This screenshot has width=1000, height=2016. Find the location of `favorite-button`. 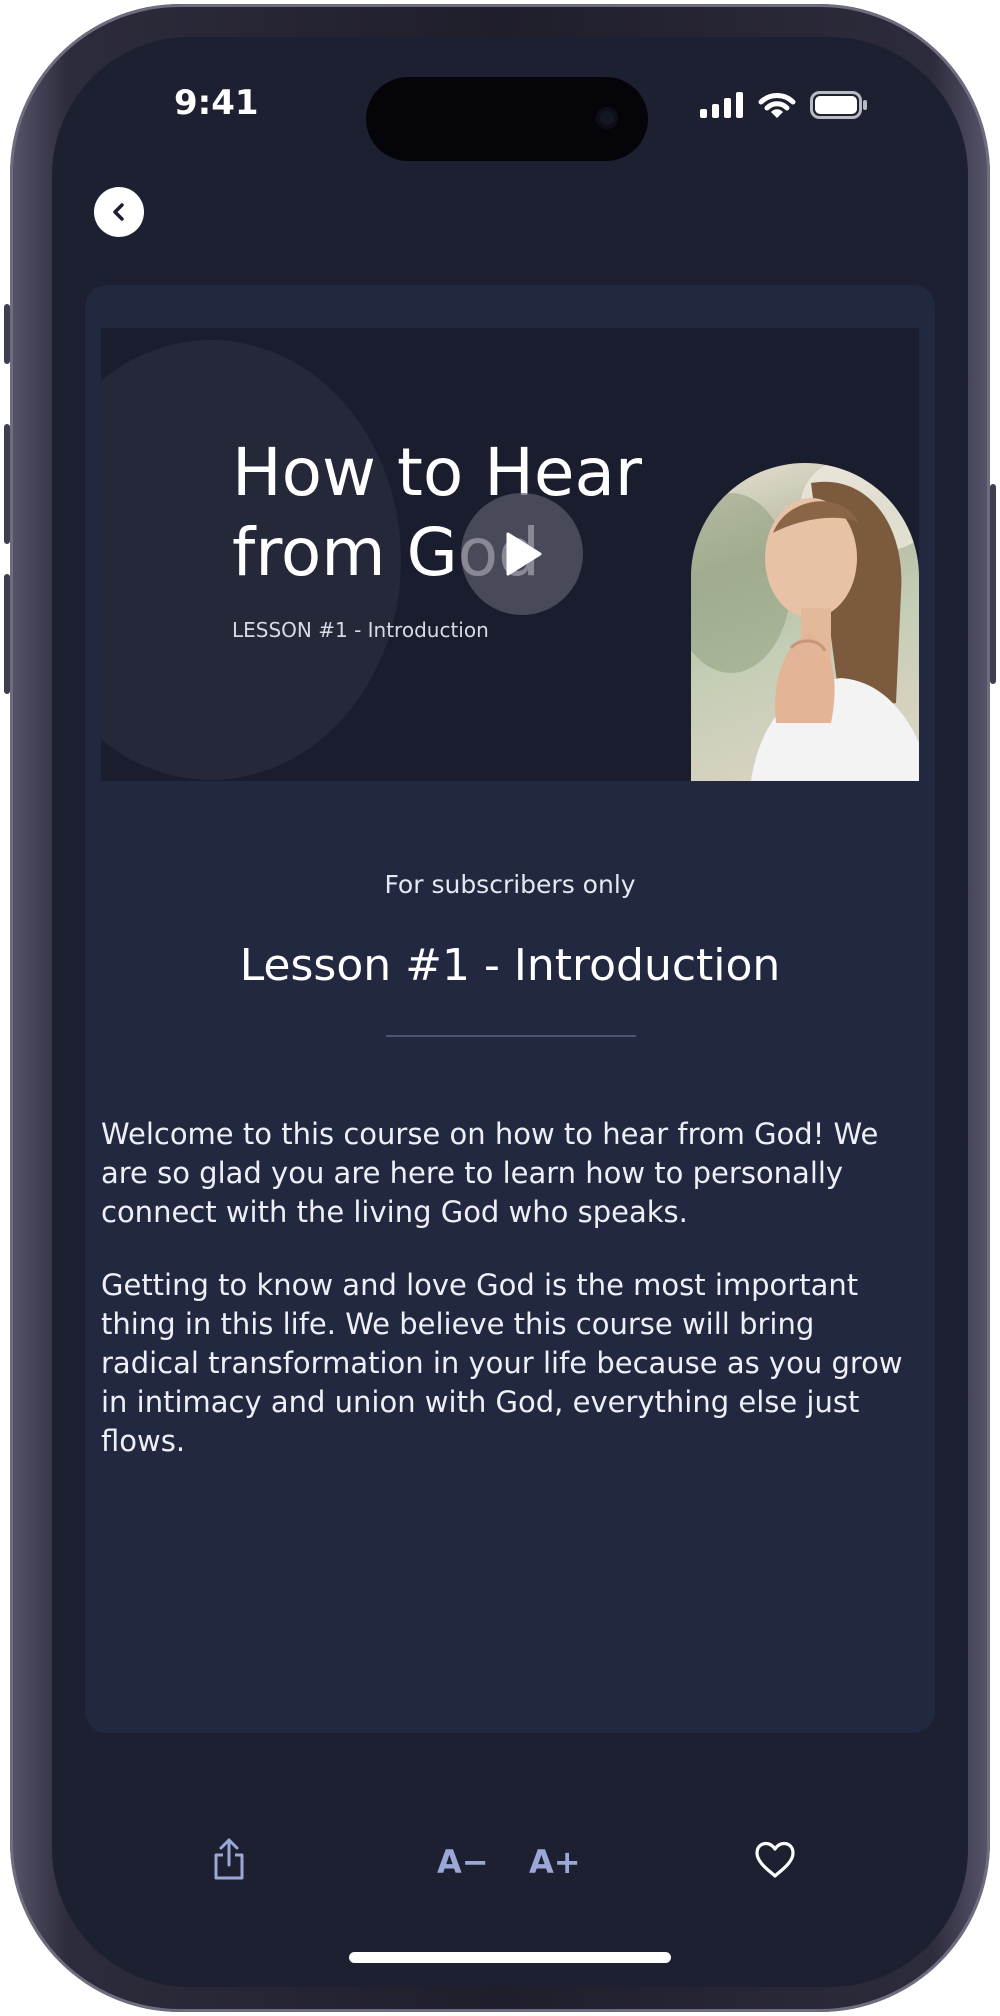

favorite-button is located at coordinates (775, 1862).